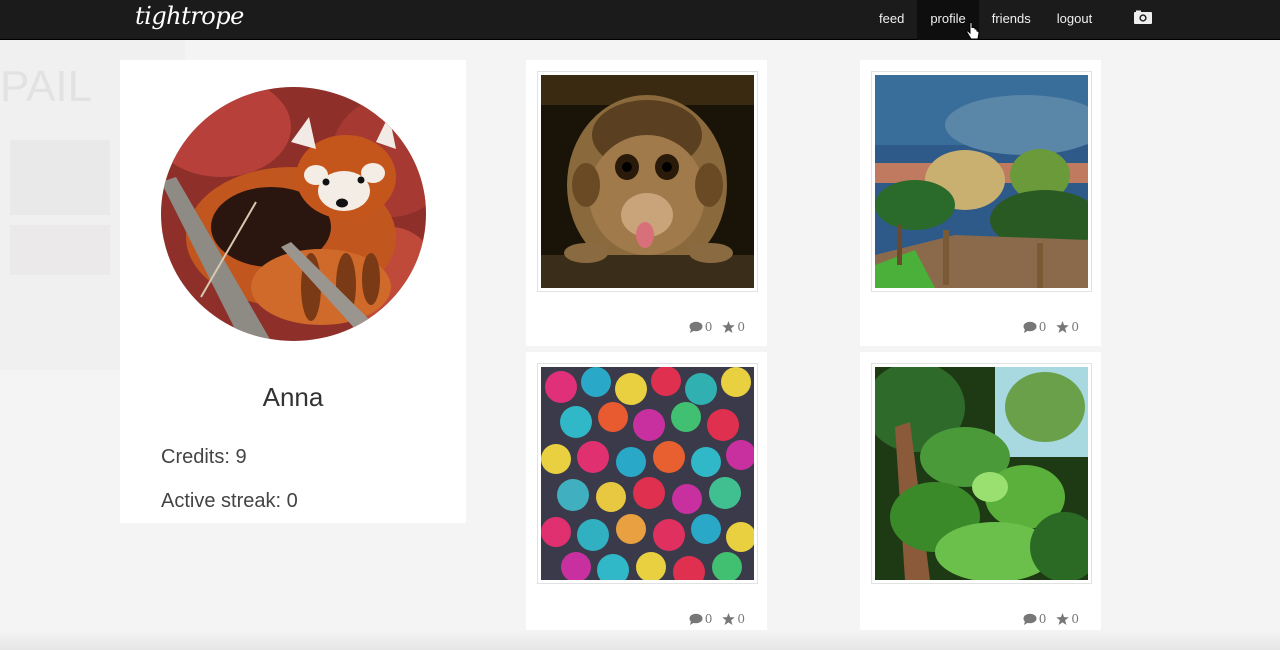 This screenshot has width=1280, height=650. Describe the element at coordinates (293, 214) in the screenshot. I see `red-panda-photo` at that location.